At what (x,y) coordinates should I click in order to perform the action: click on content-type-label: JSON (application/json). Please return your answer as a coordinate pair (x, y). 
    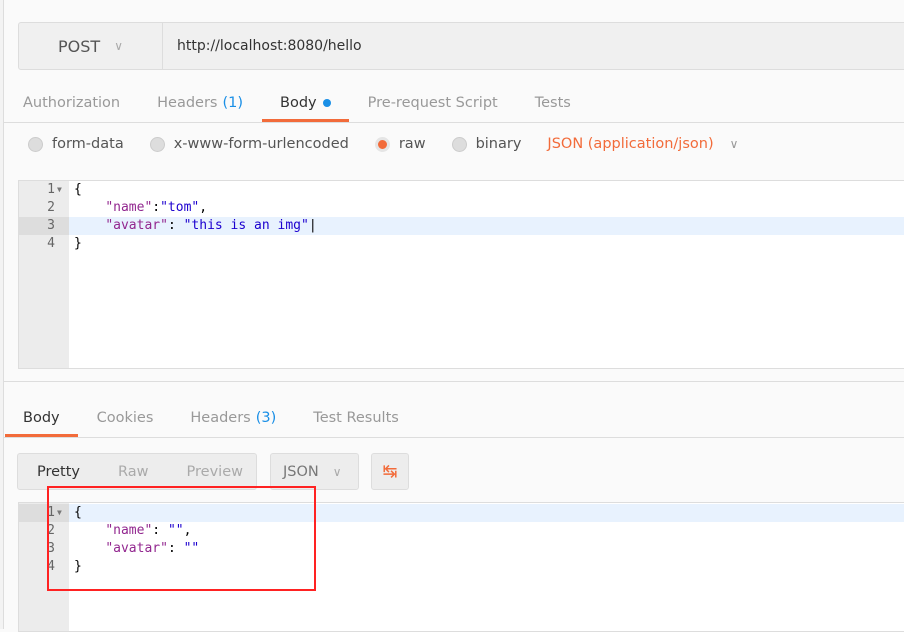
    Looking at the image, I should click on (630, 144).